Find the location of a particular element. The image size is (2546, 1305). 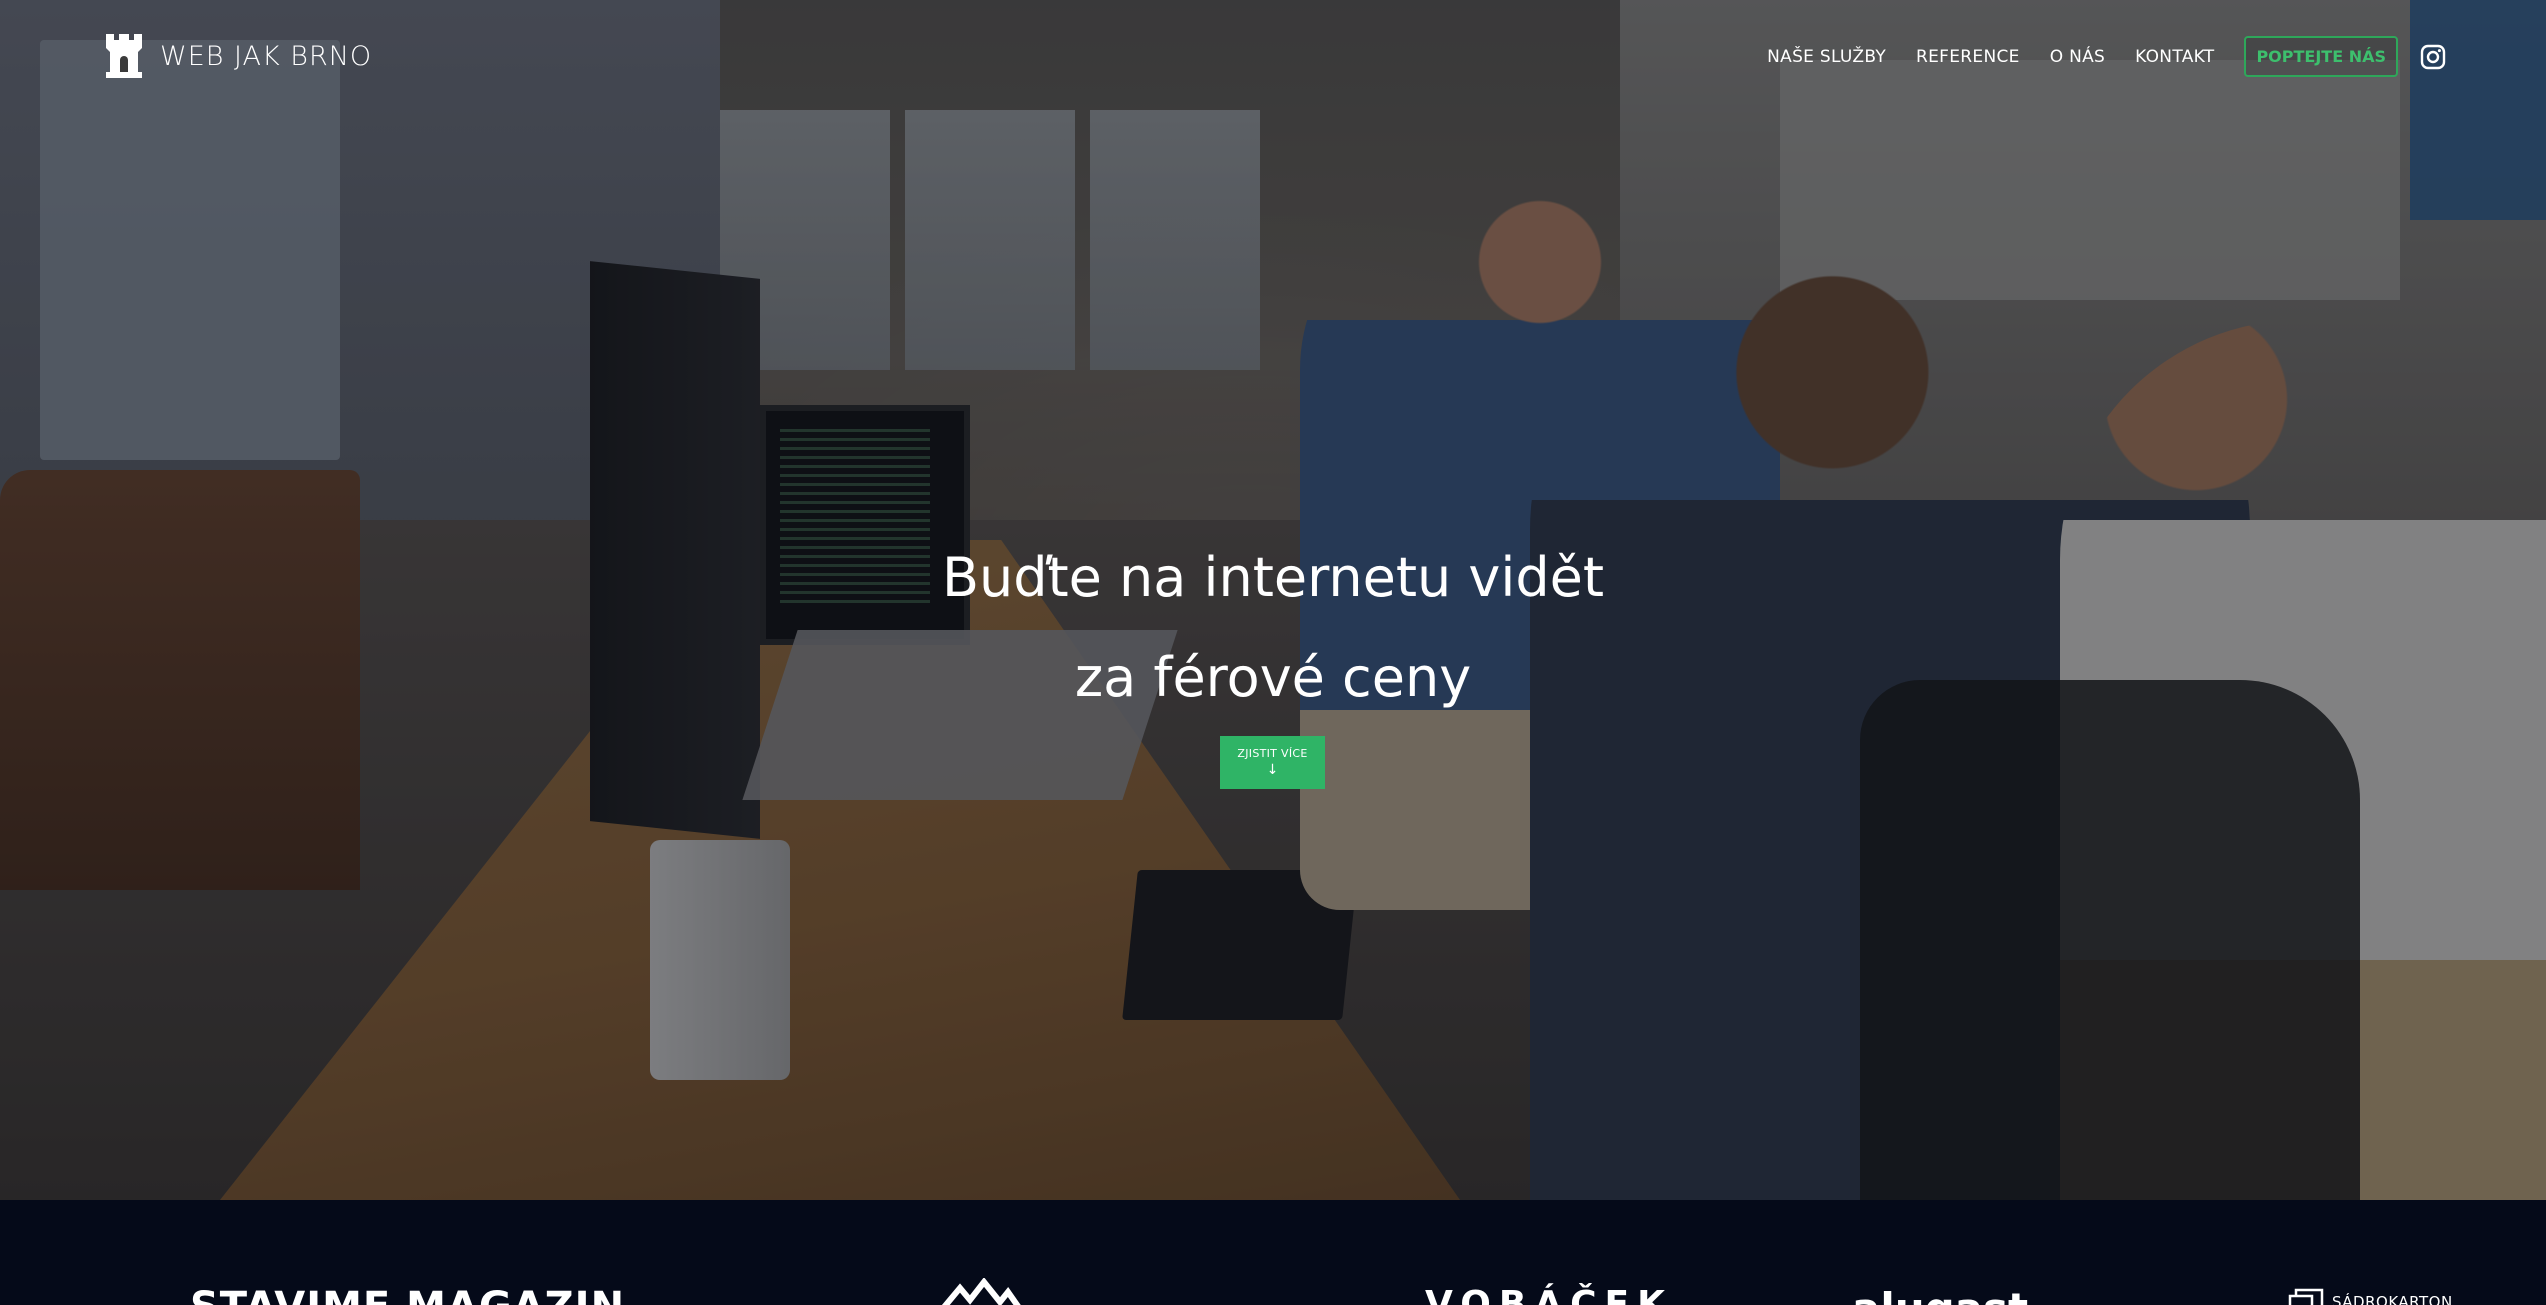

mountain-logo-icon is located at coordinates (981, 1291).